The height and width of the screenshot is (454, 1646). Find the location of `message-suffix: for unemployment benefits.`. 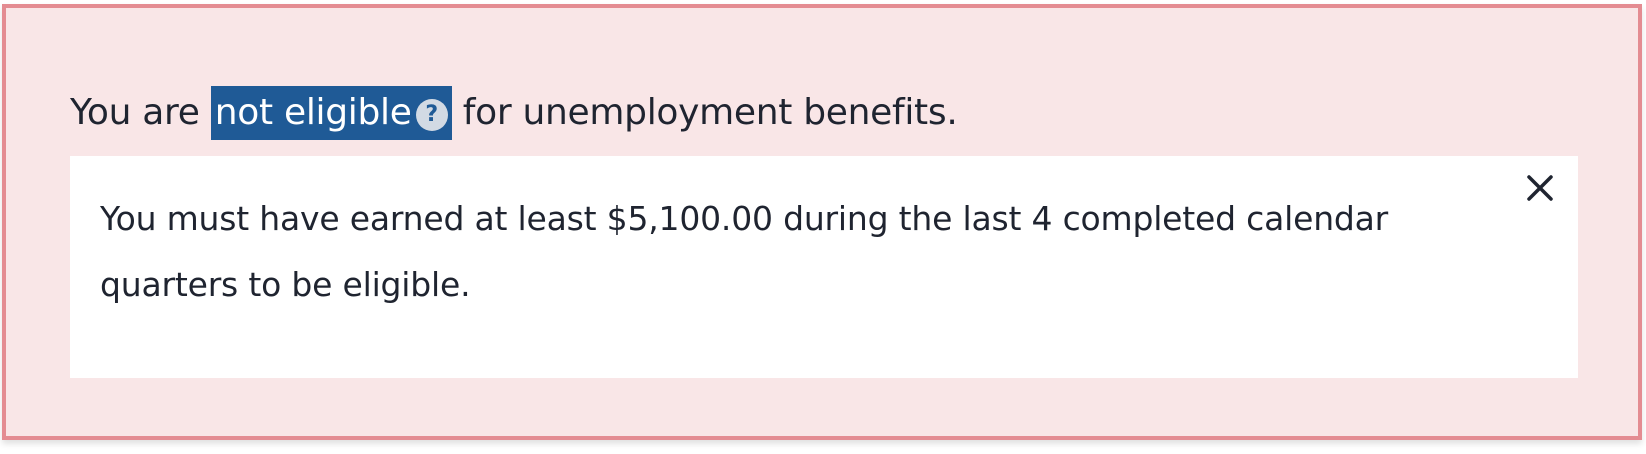

message-suffix: for unemployment benefits. is located at coordinates (710, 112).